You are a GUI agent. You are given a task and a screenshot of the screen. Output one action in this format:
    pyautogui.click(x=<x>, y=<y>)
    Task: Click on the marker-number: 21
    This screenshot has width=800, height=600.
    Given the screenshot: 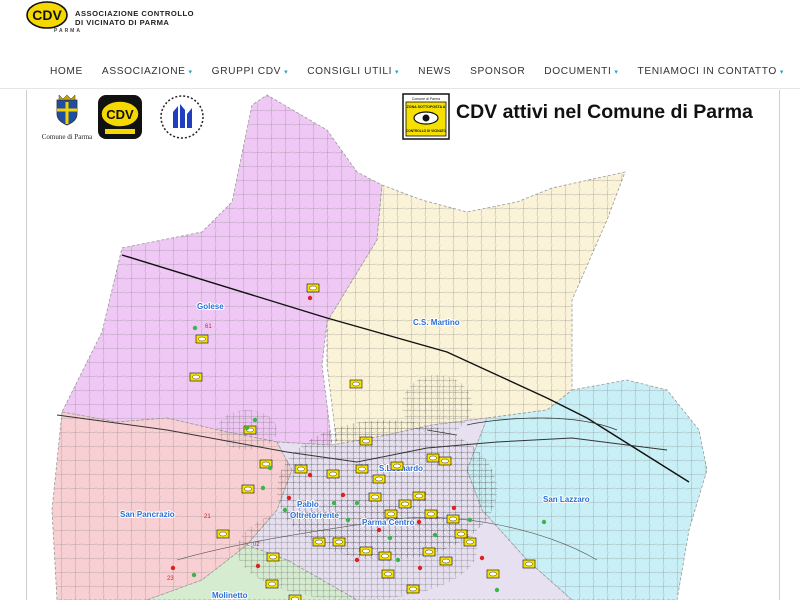 What is the action you would take?
    pyautogui.click(x=207, y=517)
    